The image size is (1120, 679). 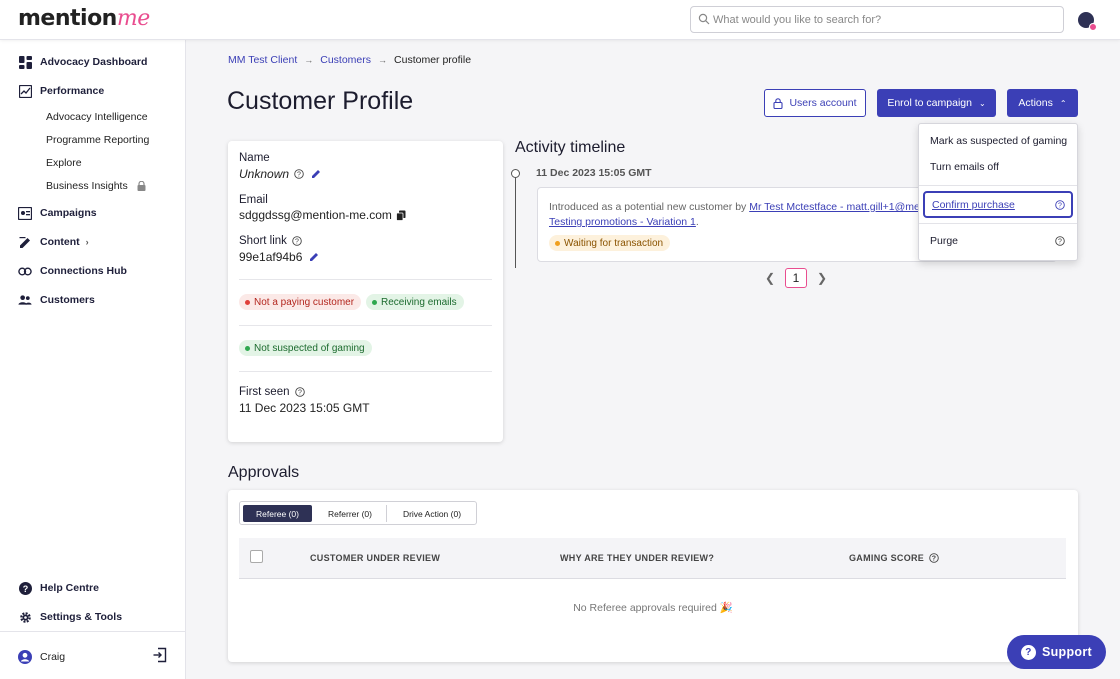 I want to click on actions-button: Actions ⌃, so click(x=1042, y=103).